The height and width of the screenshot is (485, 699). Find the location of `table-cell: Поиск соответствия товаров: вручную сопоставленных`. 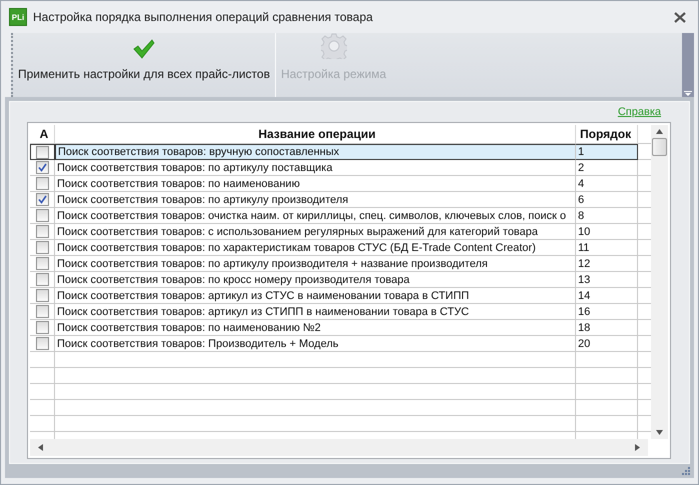

table-cell: Поиск соответствия товаров: вручную сопоставленных is located at coordinates (315, 152).